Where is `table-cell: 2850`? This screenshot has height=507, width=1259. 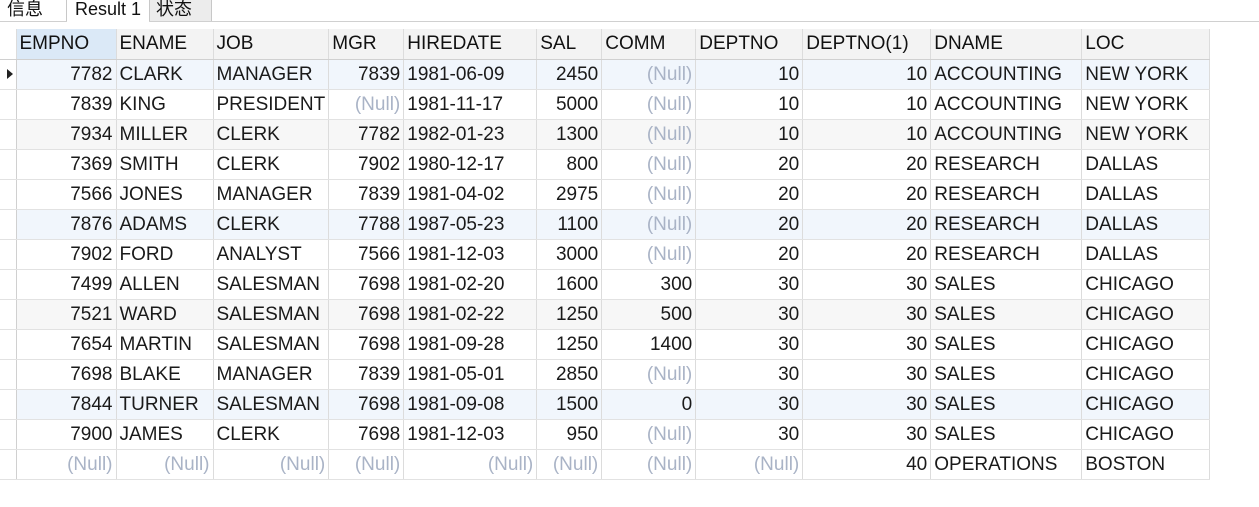
table-cell: 2850 is located at coordinates (569, 374).